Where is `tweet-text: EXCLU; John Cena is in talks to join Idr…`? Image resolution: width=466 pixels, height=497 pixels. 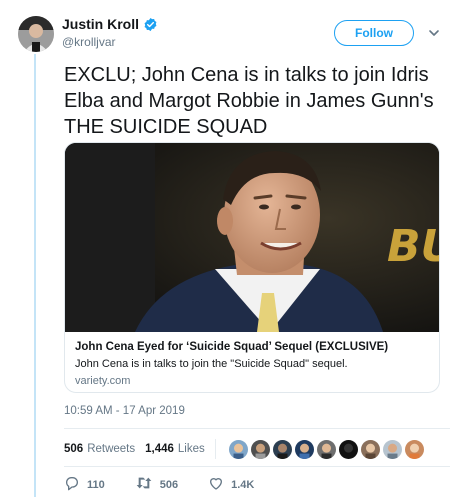
tweet-text: EXCLU; John Cena is in talks to join Idr… is located at coordinates (249, 101).